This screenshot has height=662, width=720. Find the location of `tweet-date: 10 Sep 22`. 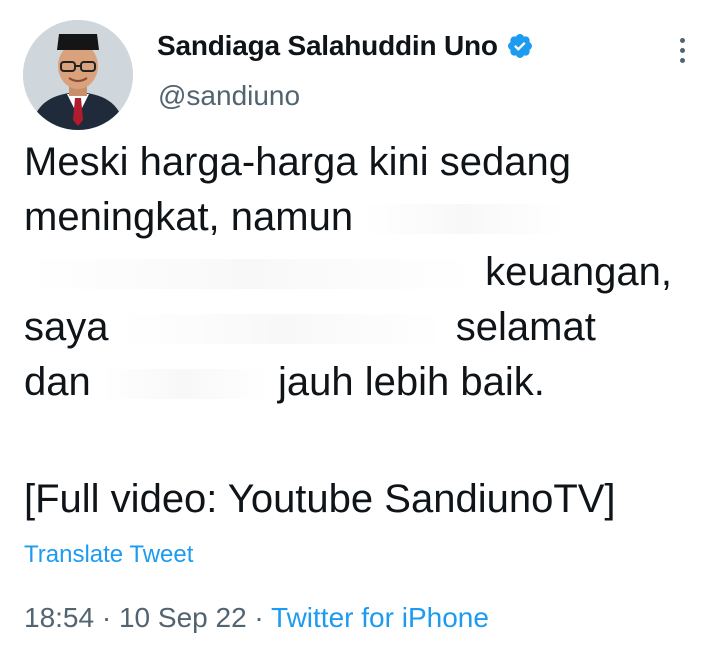

tweet-date: 10 Sep 22 is located at coordinates (183, 617).